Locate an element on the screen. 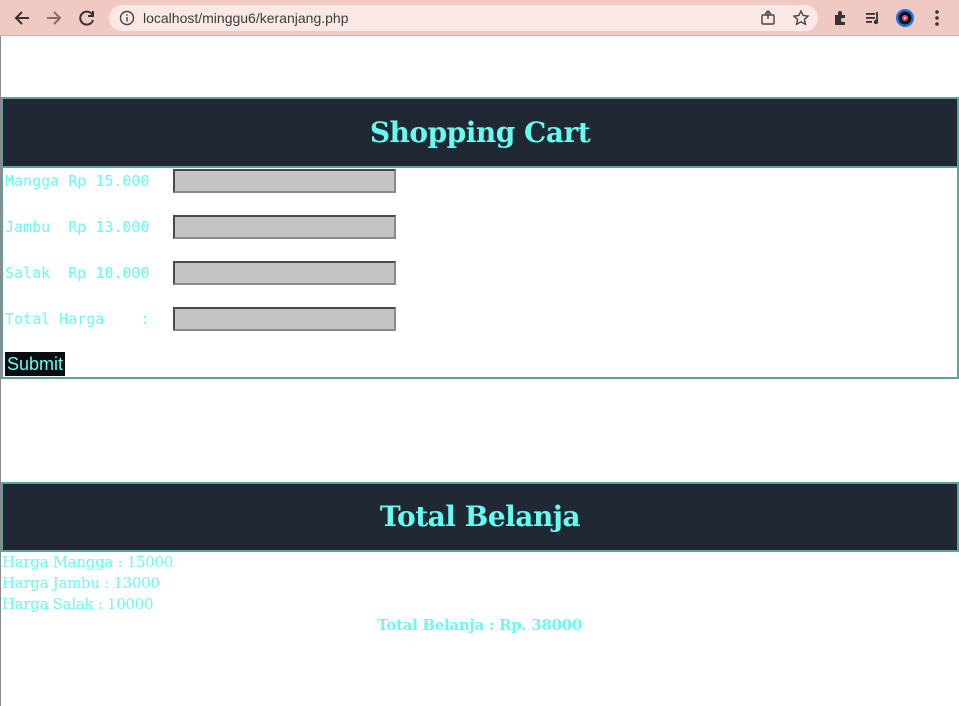 This screenshot has width=959, height=706. salak-input is located at coordinates (284, 273).